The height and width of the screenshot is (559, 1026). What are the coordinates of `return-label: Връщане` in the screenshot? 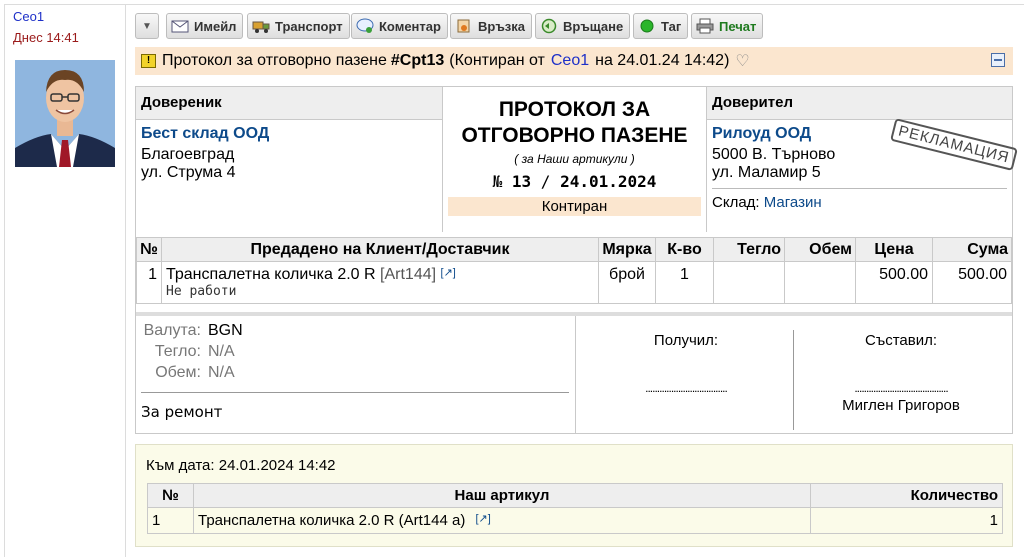 It's located at (593, 26).